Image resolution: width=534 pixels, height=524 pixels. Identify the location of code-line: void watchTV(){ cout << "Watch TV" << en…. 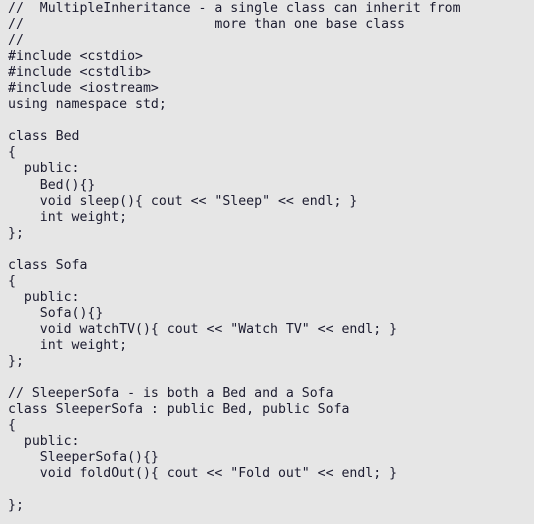
(203, 329).